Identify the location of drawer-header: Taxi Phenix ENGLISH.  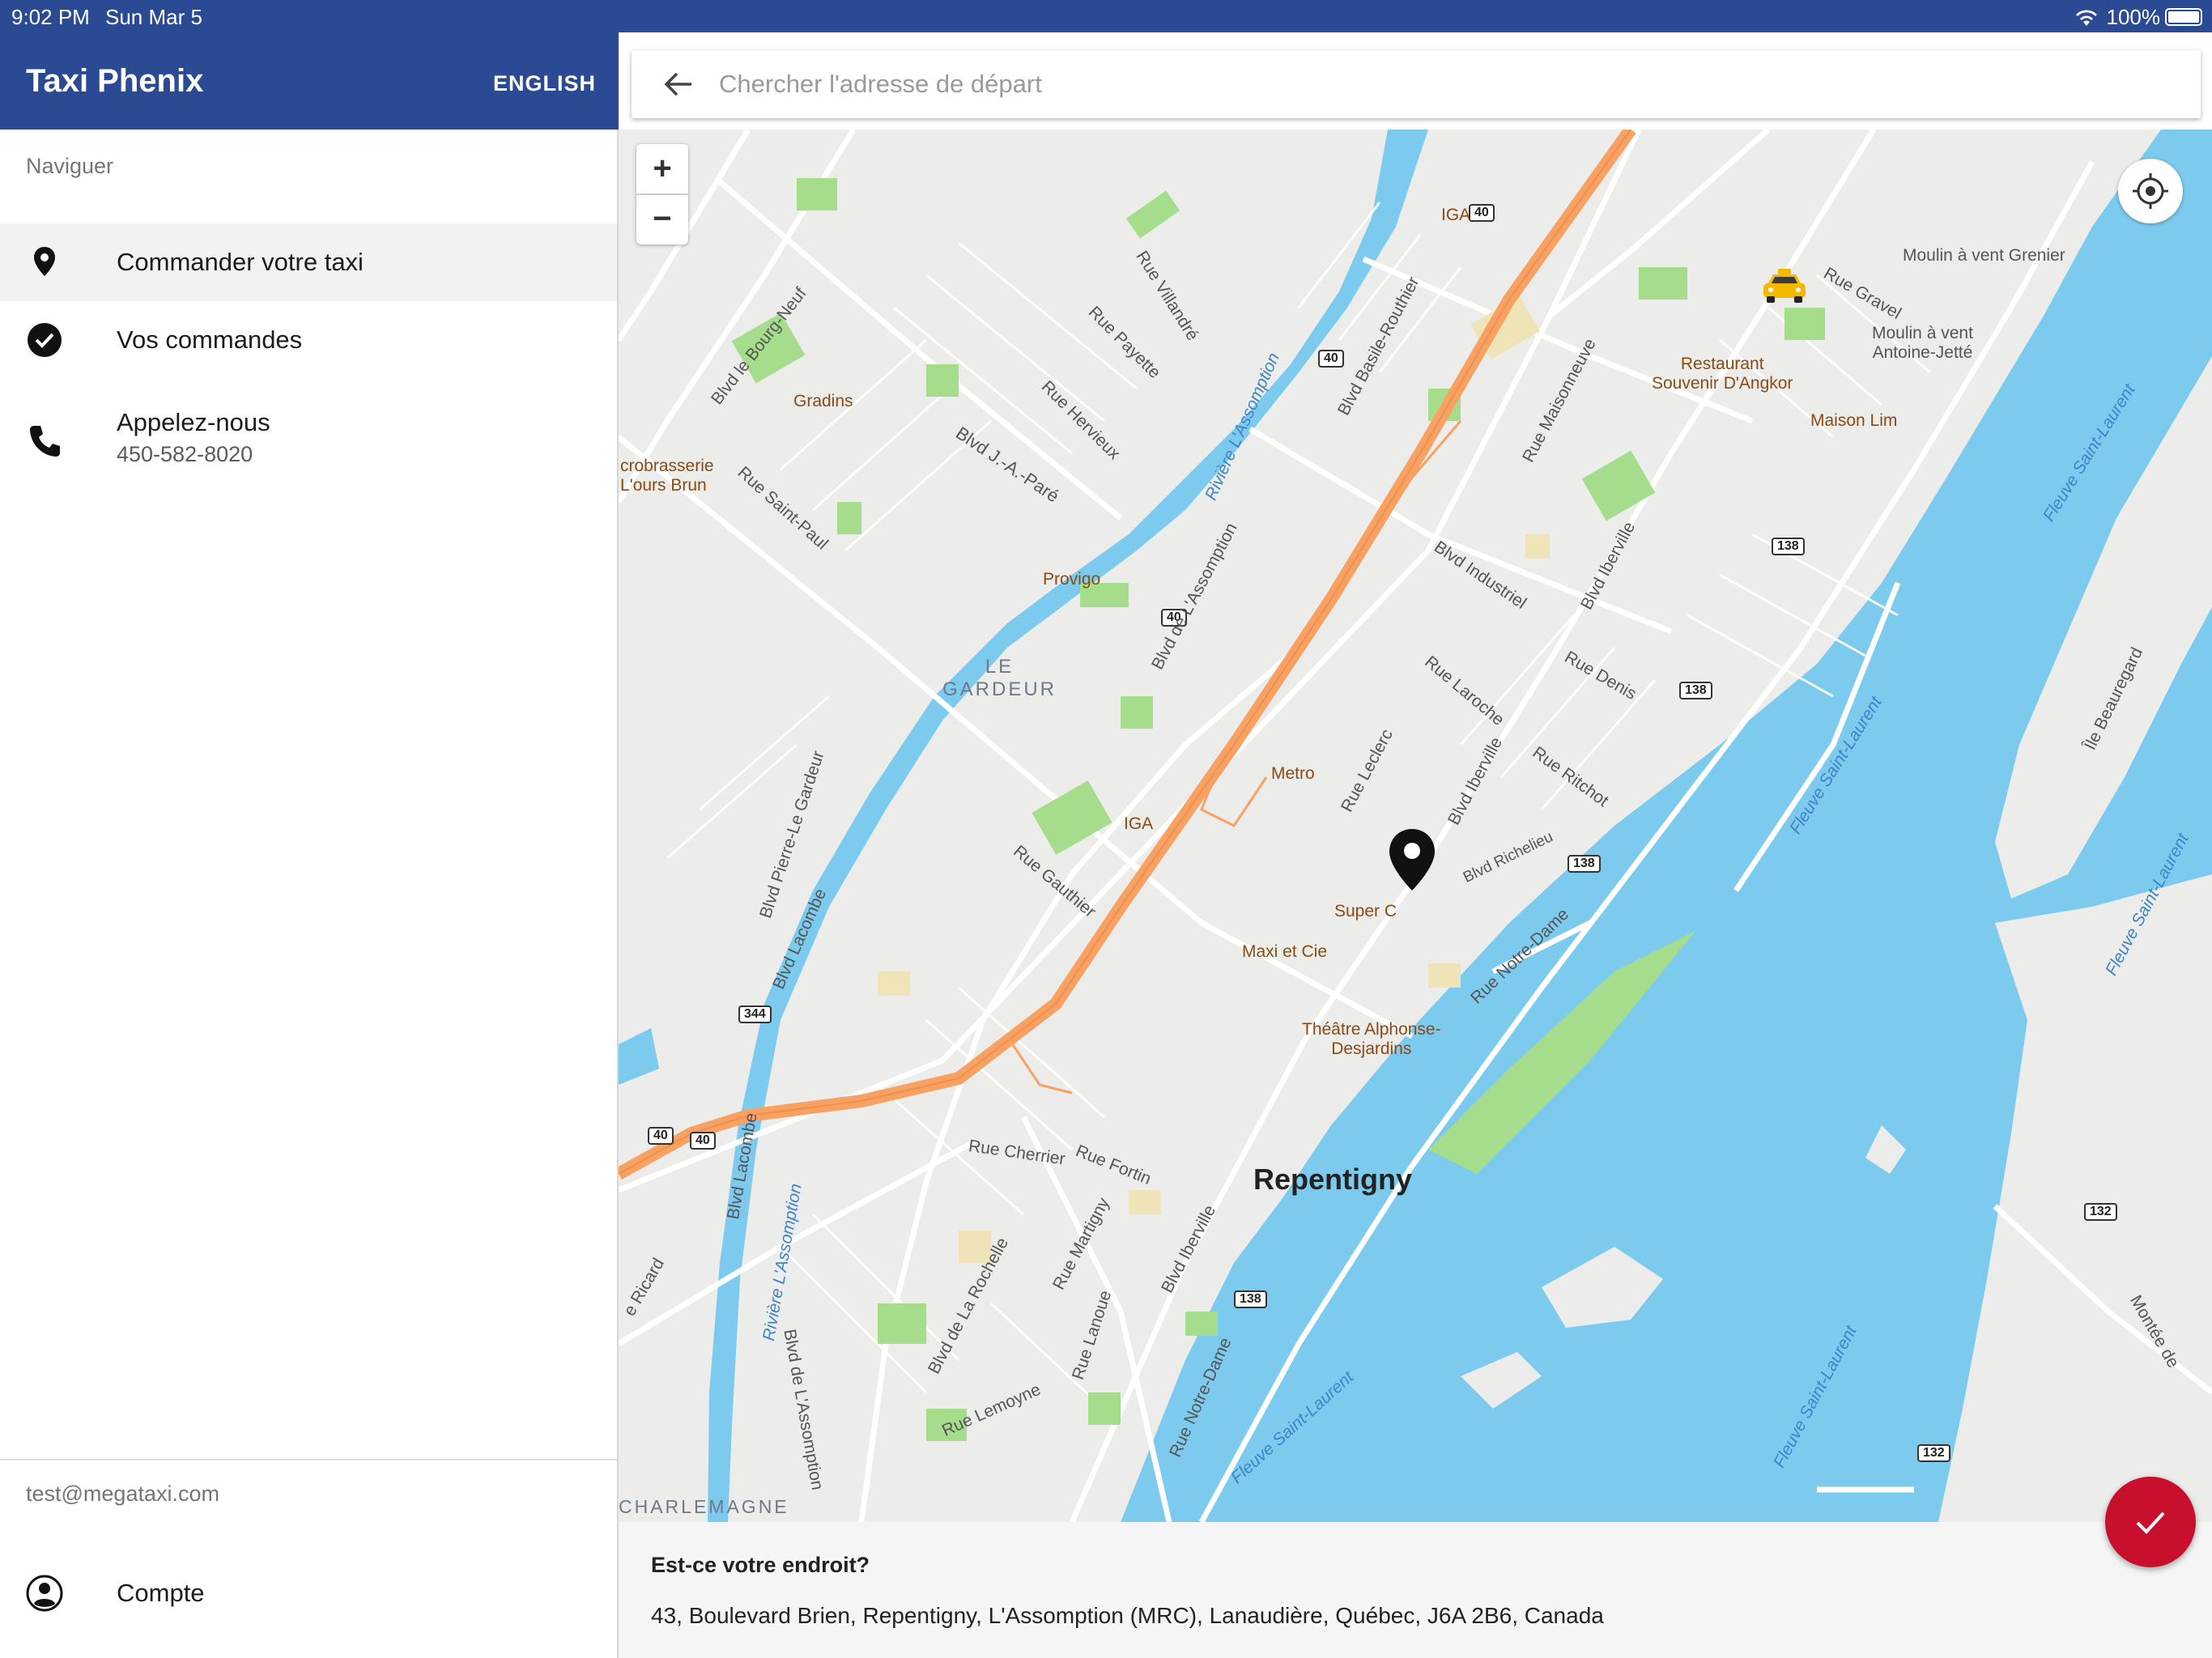
(310, 81).